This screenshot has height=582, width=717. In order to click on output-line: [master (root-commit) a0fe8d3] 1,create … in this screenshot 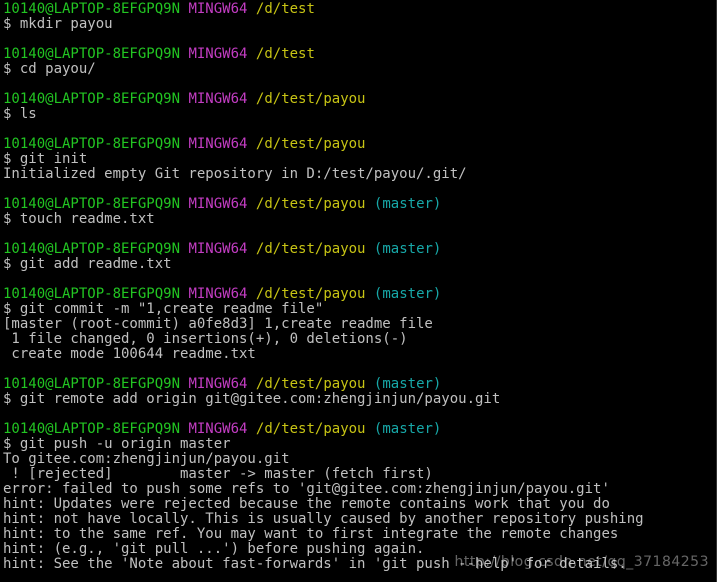, I will do `click(218, 324)`.